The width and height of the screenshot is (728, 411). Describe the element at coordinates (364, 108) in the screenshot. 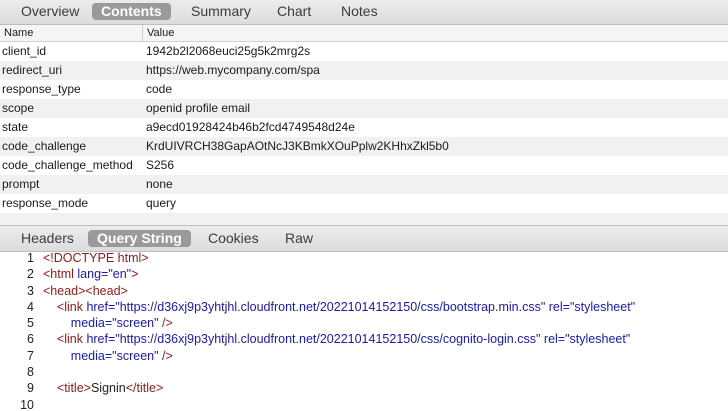

I see `table-row: scope openid profile email` at that location.